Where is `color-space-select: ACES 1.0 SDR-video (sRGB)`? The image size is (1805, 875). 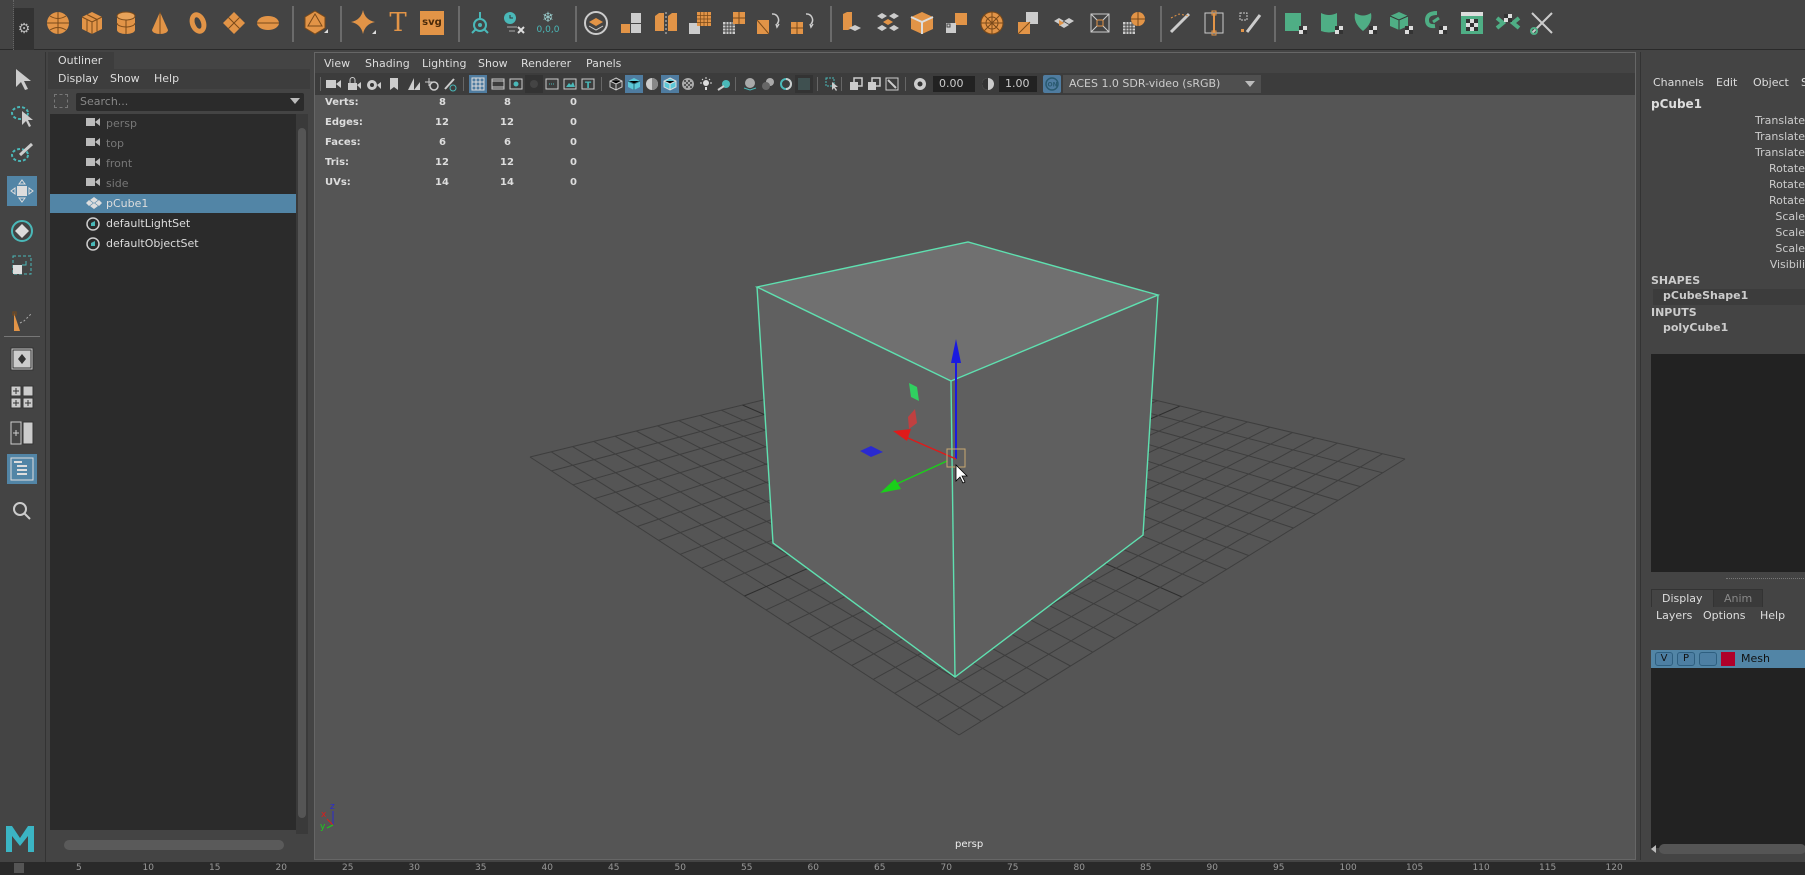
color-space-select: ACES 1.0 SDR-video (sRGB) is located at coordinates (1162, 84).